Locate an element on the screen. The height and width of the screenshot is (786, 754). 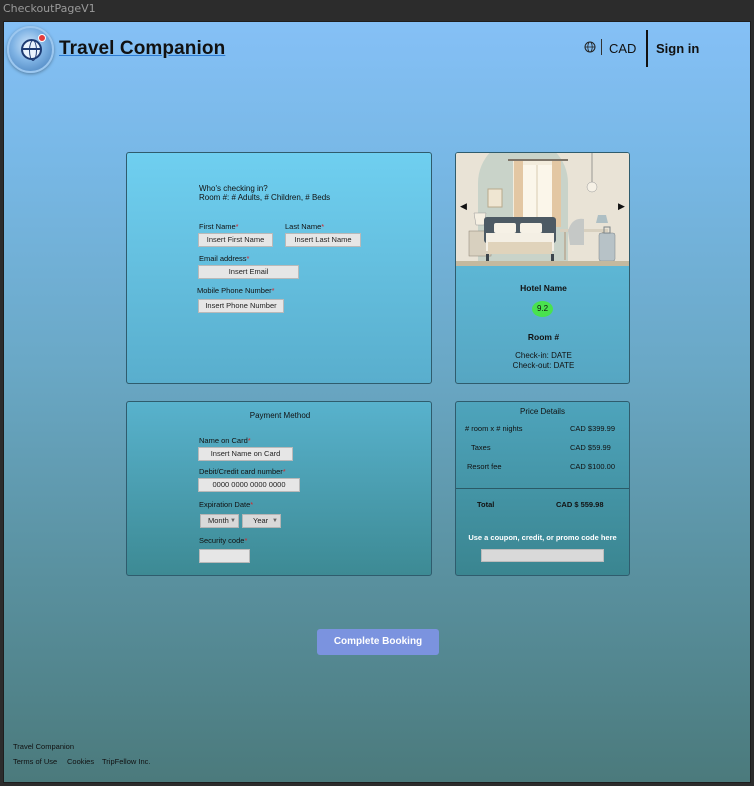
room-summary: Room #: # Adults, # Children, # Beds is located at coordinates (265, 197).